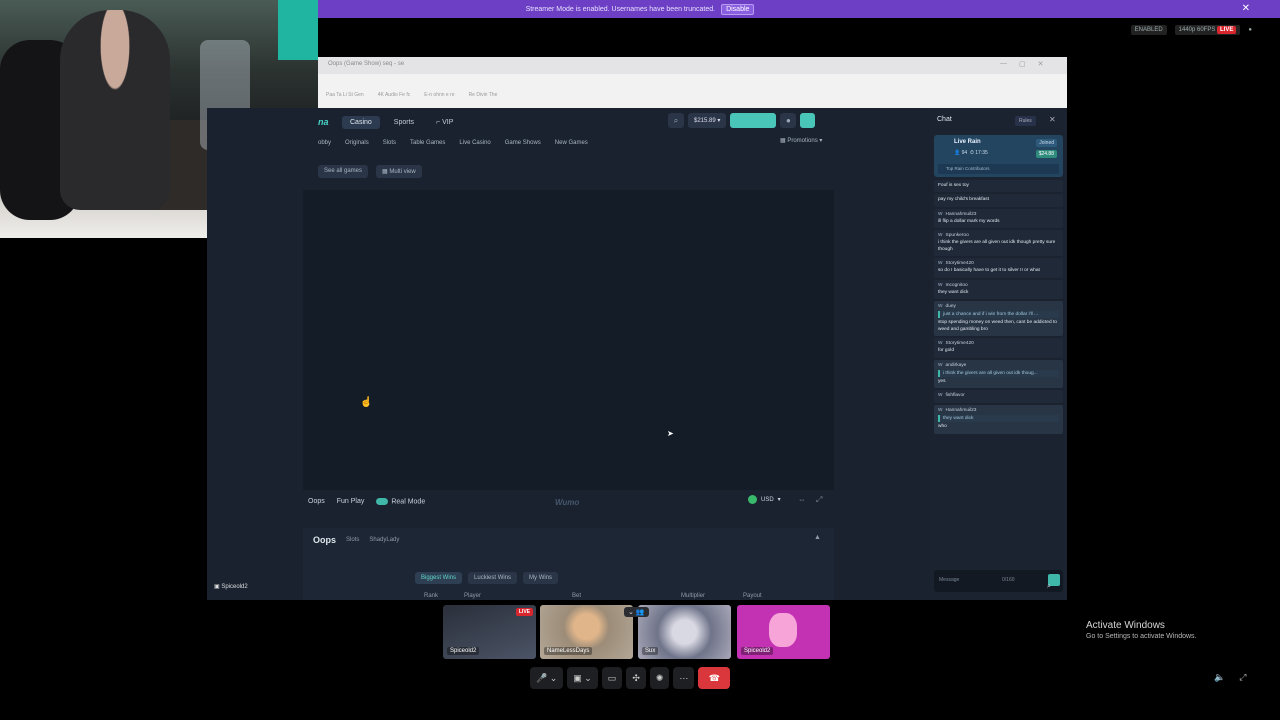 The width and height of the screenshot is (1280, 720). I want to click on tag-slots: Slots, so click(352, 540).